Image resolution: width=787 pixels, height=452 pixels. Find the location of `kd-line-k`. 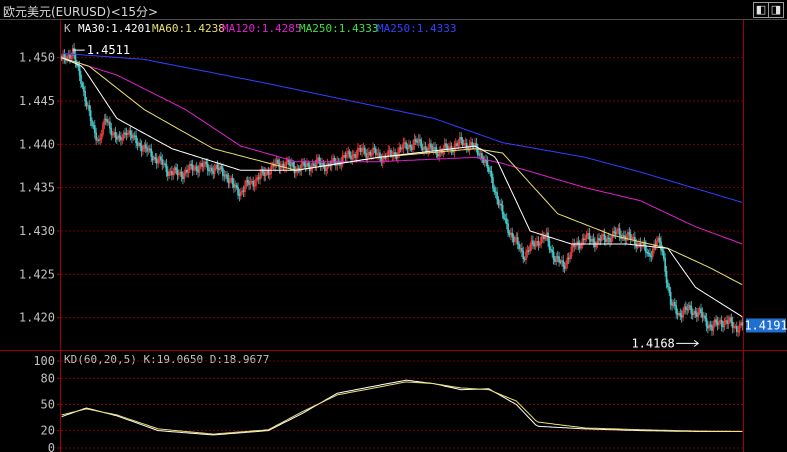

kd-line-k is located at coordinates (402, 407).